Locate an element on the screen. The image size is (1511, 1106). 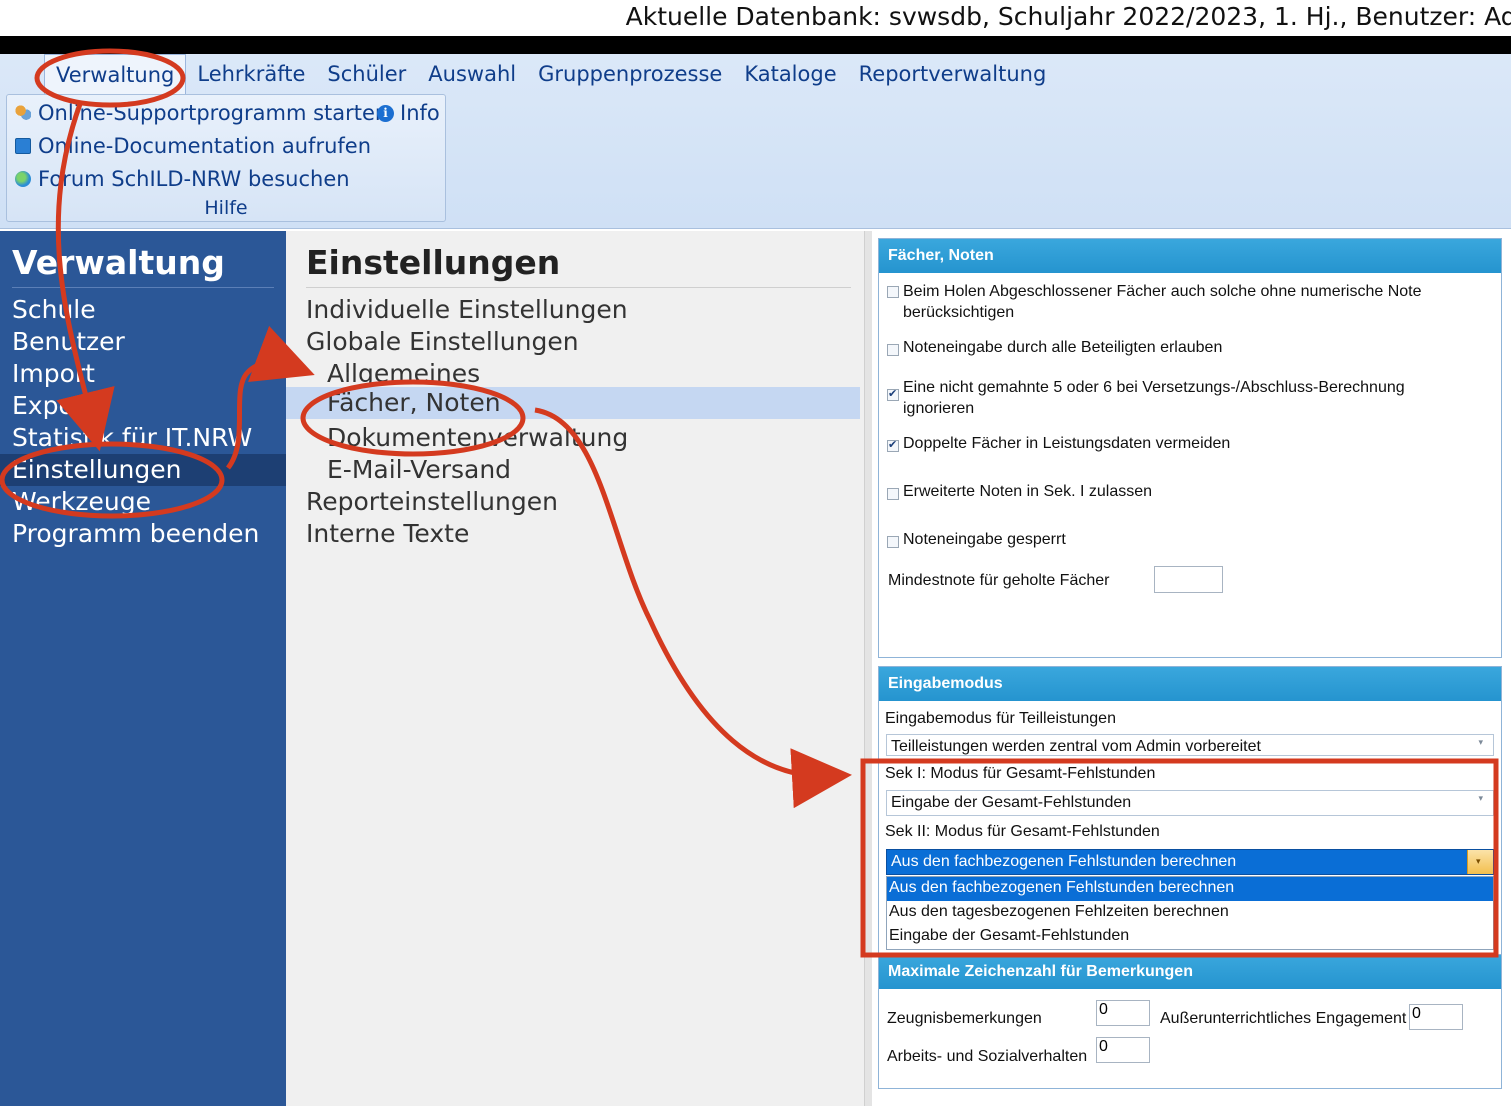
nav-item-programm-beenden: Programm beenden is located at coordinates (143, 534).